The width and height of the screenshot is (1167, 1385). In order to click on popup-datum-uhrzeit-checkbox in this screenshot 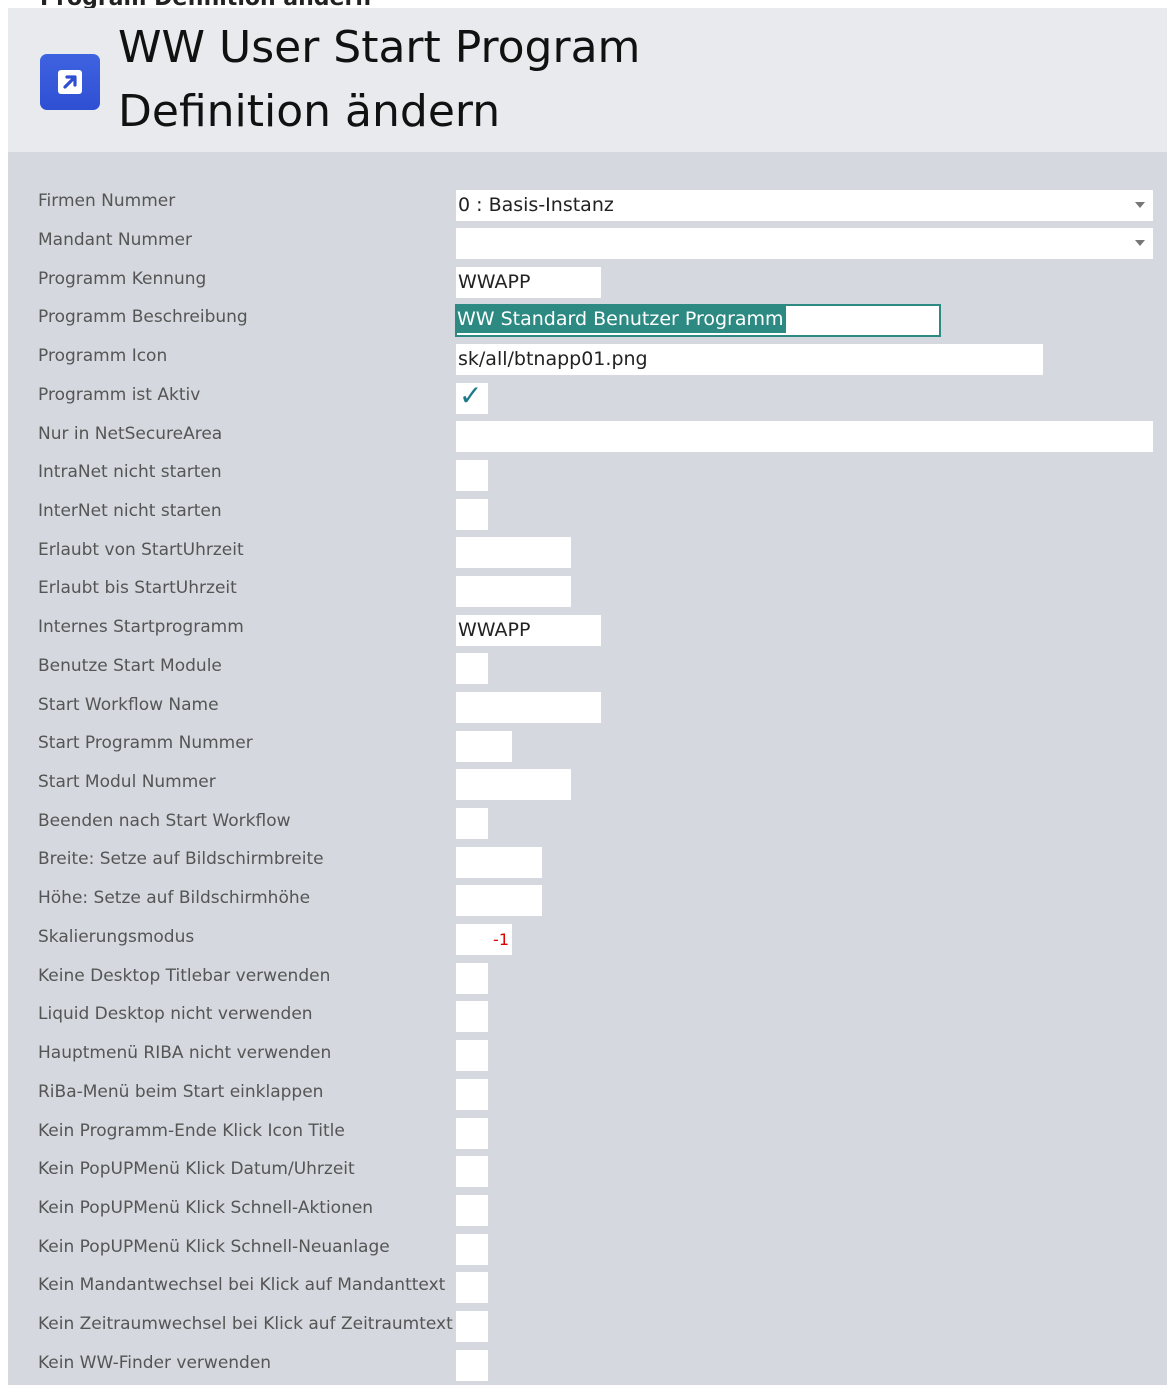, I will do `click(472, 1171)`.